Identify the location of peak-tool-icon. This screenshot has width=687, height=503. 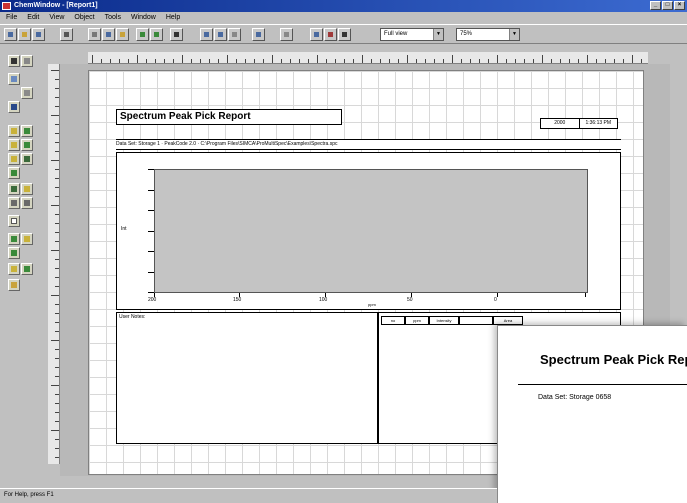
(14, 145).